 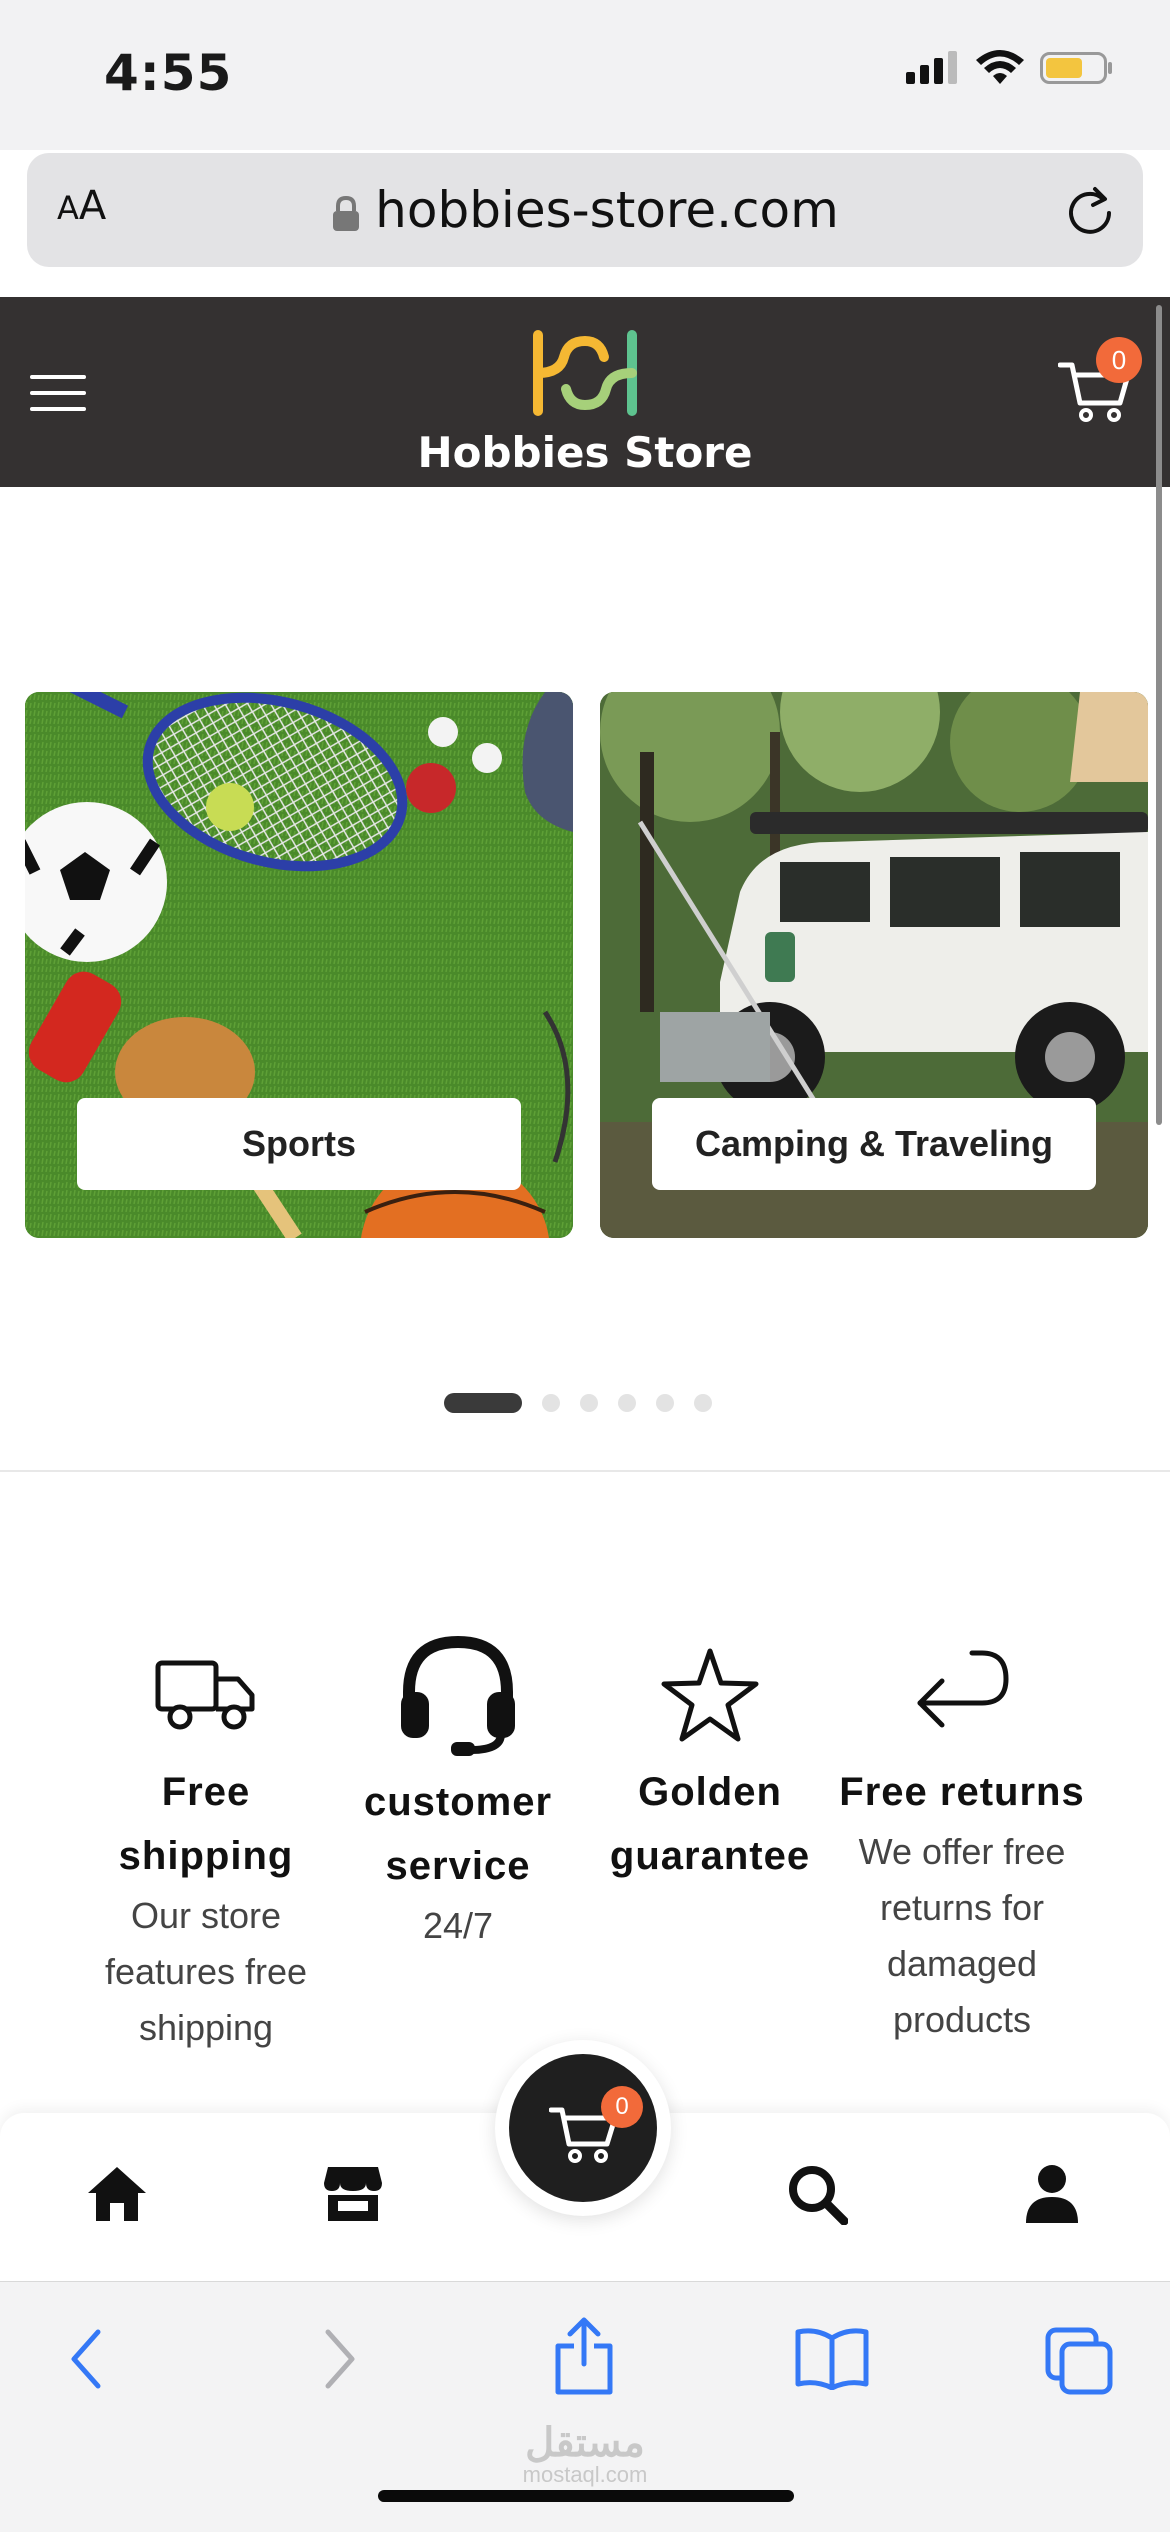 What do you see at coordinates (874, 965) in the screenshot?
I see `category-card-camping: Camping & Traveling` at bounding box center [874, 965].